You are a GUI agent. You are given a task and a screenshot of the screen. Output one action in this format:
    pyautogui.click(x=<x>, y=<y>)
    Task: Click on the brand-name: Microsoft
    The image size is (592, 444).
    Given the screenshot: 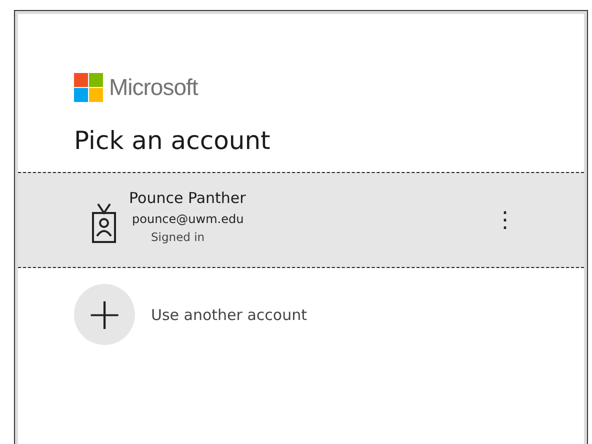 What is the action you would take?
    pyautogui.click(x=153, y=87)
    